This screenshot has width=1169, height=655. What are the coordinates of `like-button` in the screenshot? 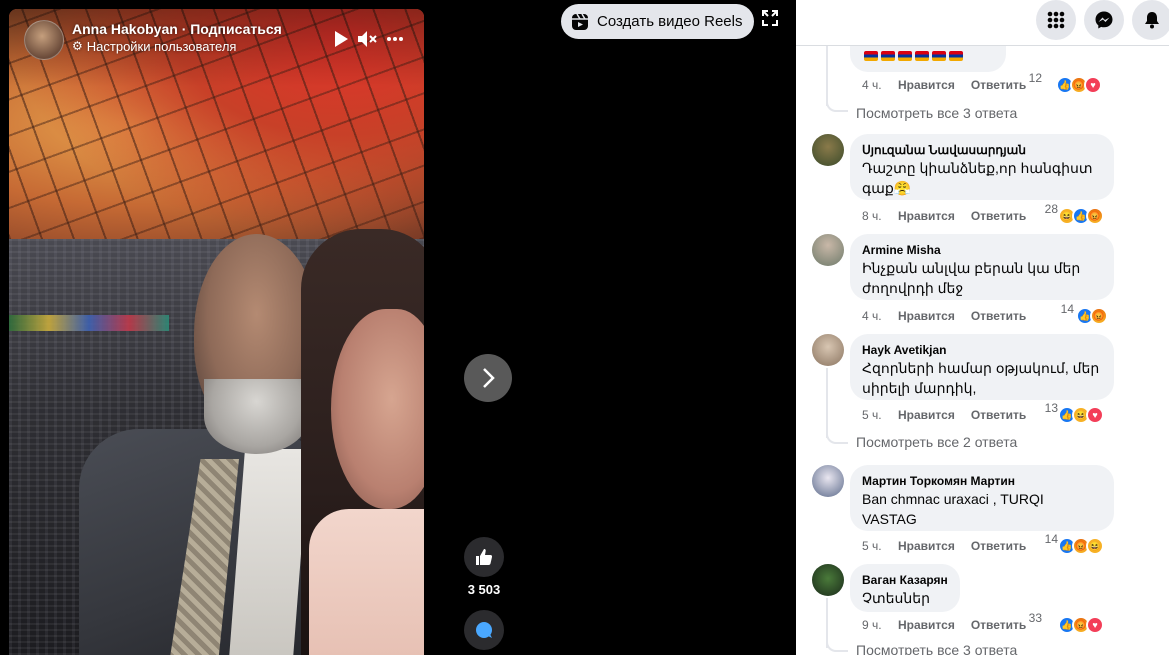 It's located at (484, 557).